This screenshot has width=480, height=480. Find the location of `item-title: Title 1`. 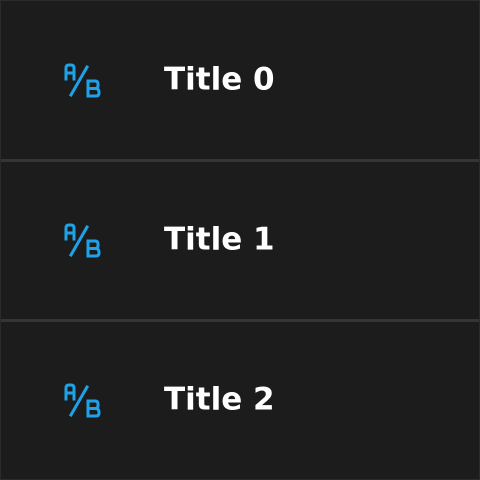

item-title: Title 1 is located at coordinates (219, 239).